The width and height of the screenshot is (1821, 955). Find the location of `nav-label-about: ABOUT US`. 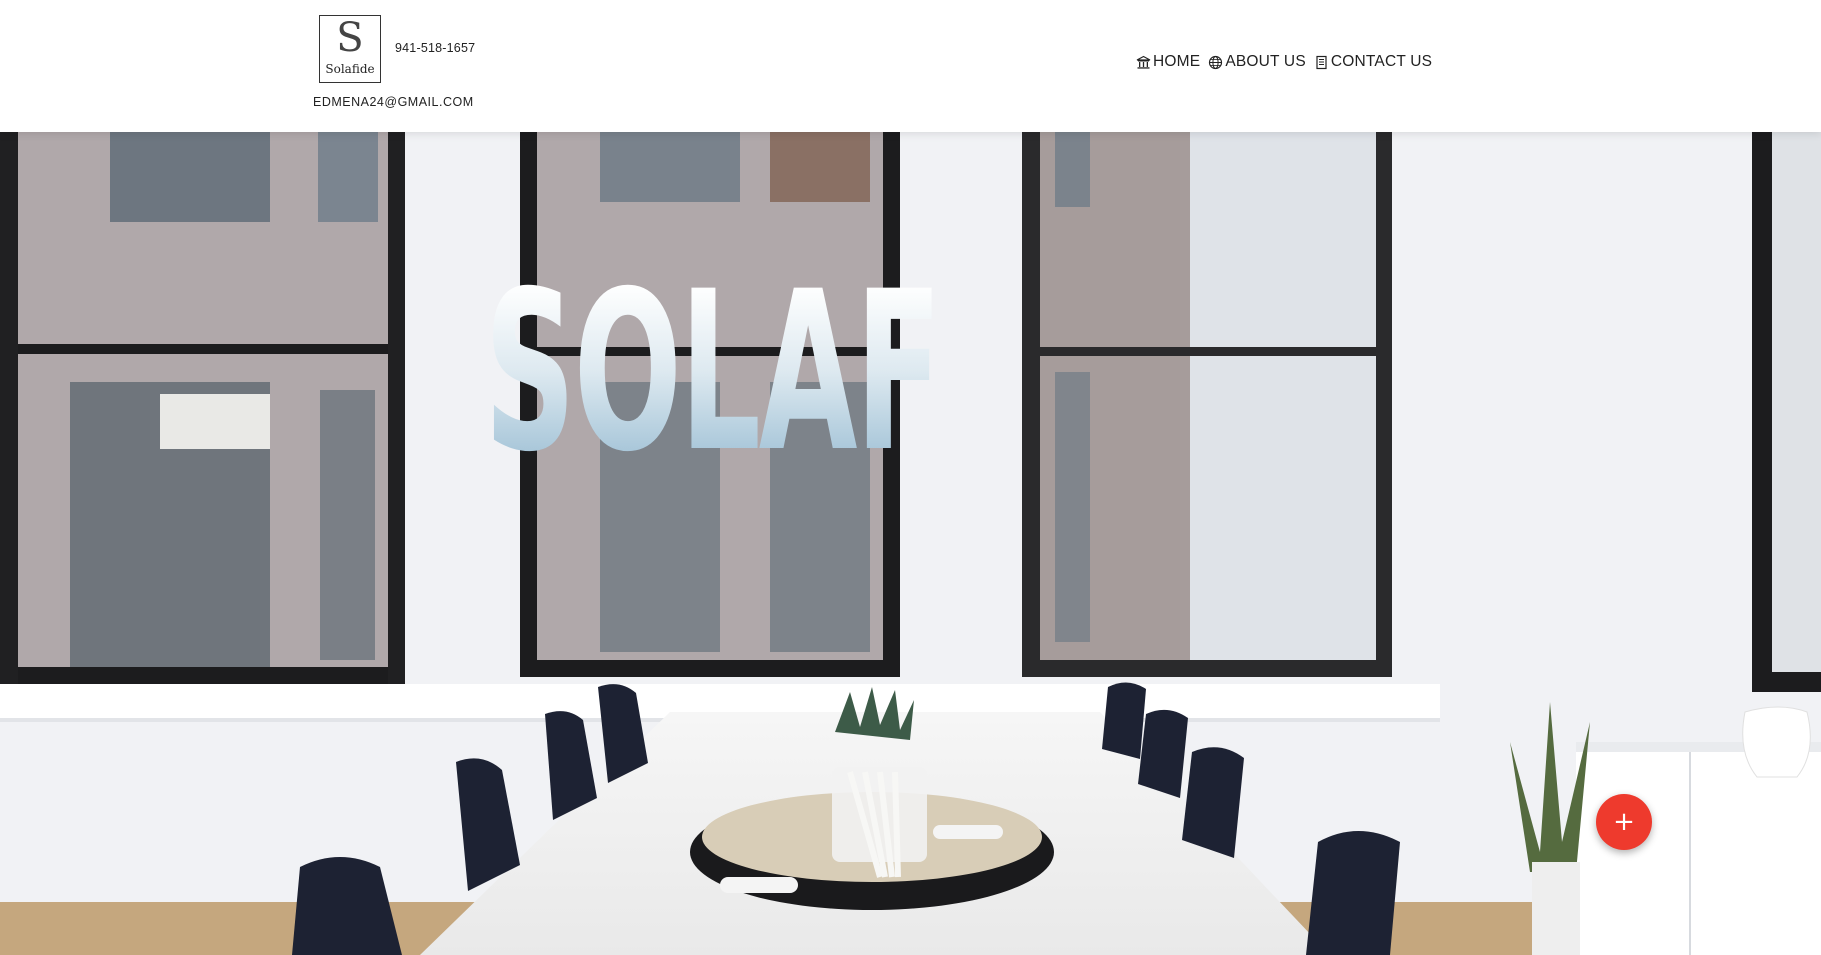

nav-label-about: ABOUT US is located at coordinates (1265, 61).